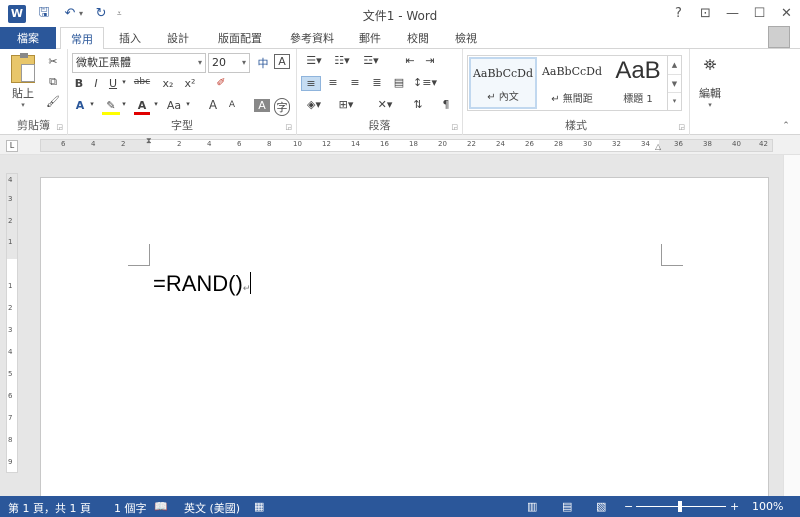 The height and width of the screenshot is (517, 800). I want to click on phonetic-guide-icon: 中, so click(263, 63).